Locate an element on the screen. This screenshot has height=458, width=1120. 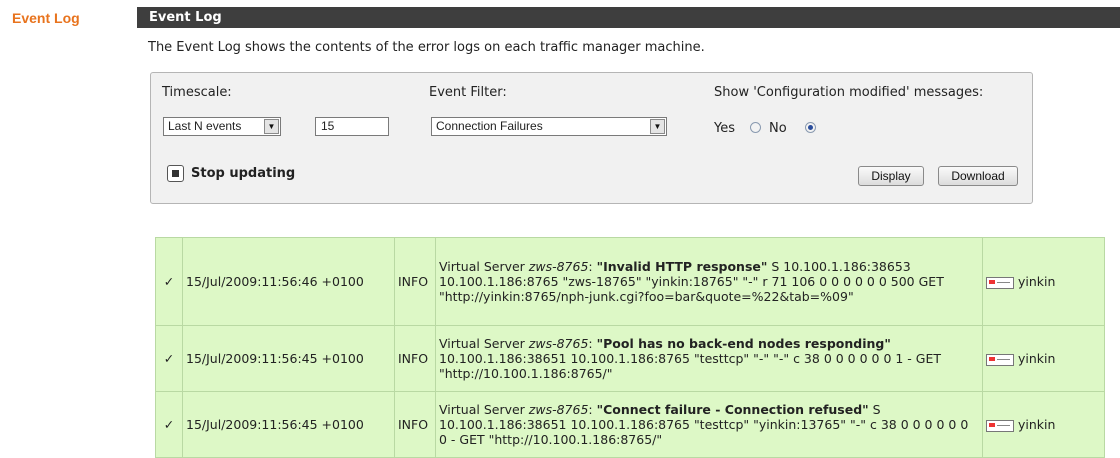
event-count-input: 15 is located at coordinates (352, 126).